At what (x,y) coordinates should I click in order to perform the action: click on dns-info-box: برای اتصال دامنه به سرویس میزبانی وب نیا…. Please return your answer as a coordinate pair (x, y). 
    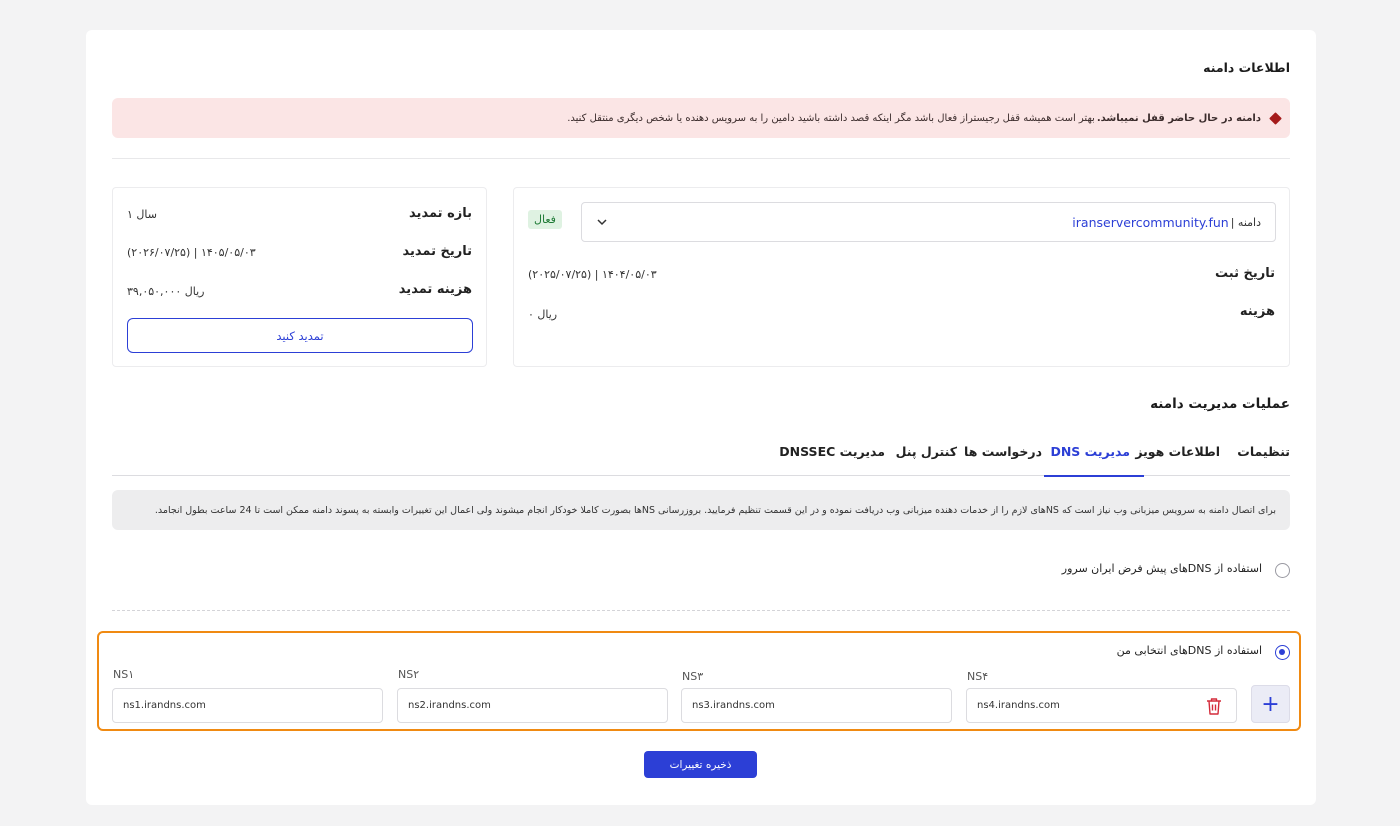
    Looking at the image, I should click on (701, 510).